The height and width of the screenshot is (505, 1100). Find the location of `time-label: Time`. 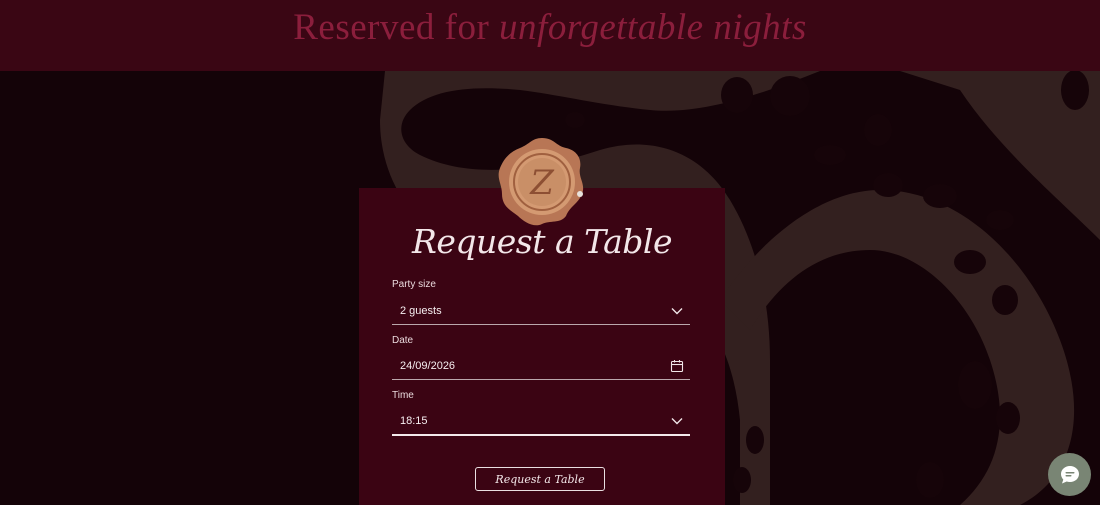

time-label: Time is located at coordinates (403, 395).